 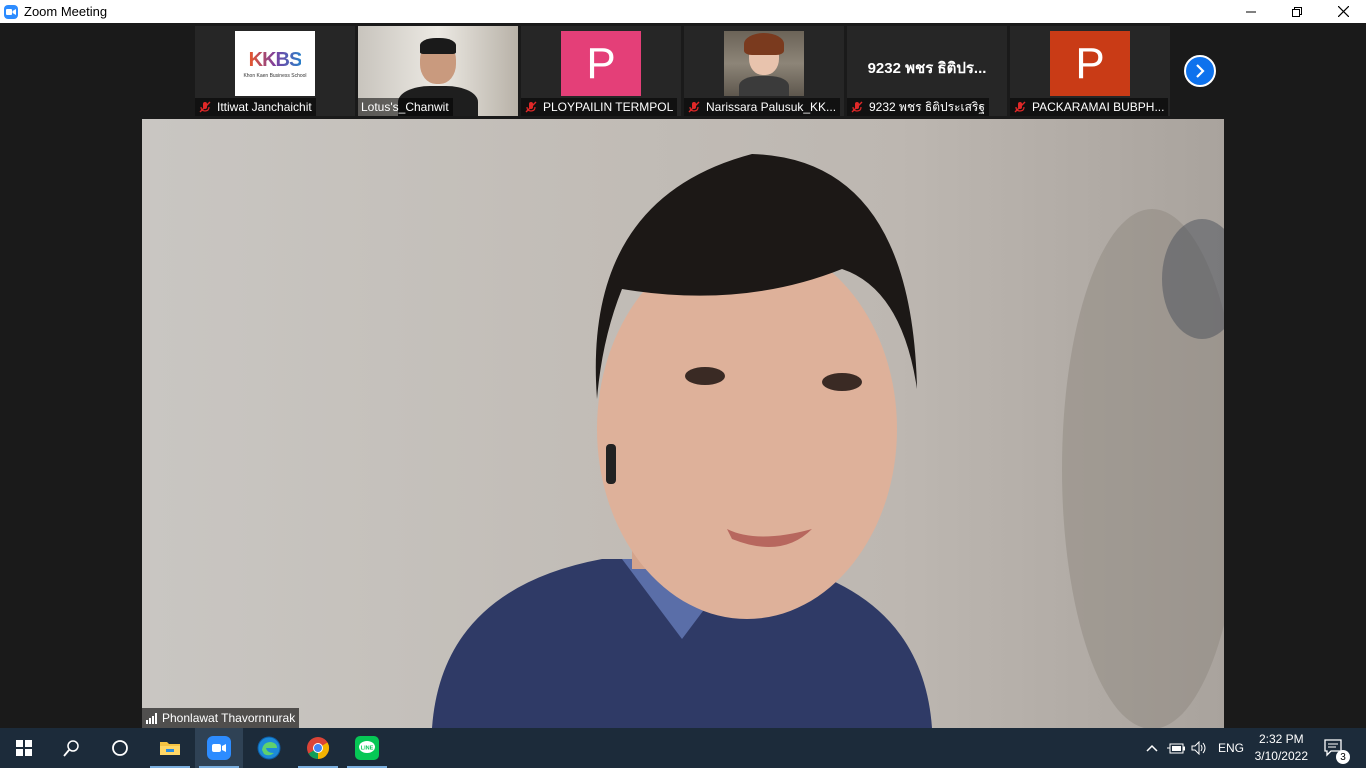 I want to click on file-explorer-button, so click(x=170, y=748).